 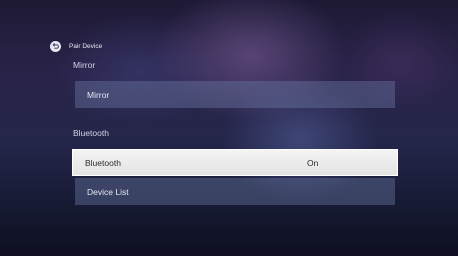 I want to click on bluetooth-status-value: On, so click(x=313, y=162).